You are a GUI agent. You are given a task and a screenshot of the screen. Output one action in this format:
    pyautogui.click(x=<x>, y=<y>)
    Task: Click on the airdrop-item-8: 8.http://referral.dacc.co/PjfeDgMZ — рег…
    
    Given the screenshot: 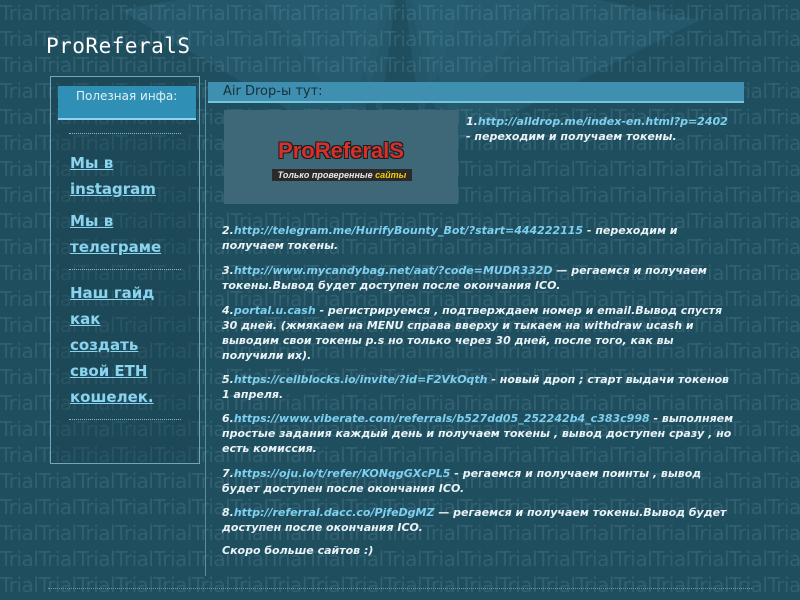 What is the action you would take?
    pyautogui.click(x=479, y=520)
    